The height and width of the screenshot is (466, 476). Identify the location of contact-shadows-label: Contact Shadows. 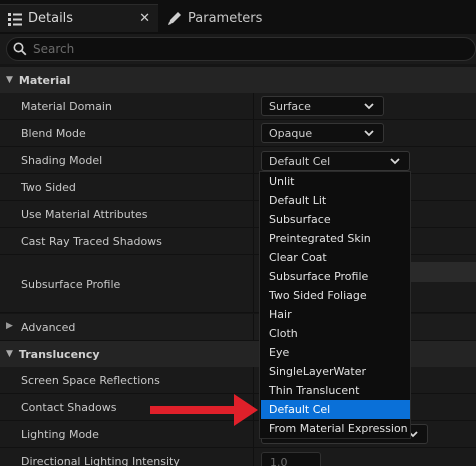
(69, 407).